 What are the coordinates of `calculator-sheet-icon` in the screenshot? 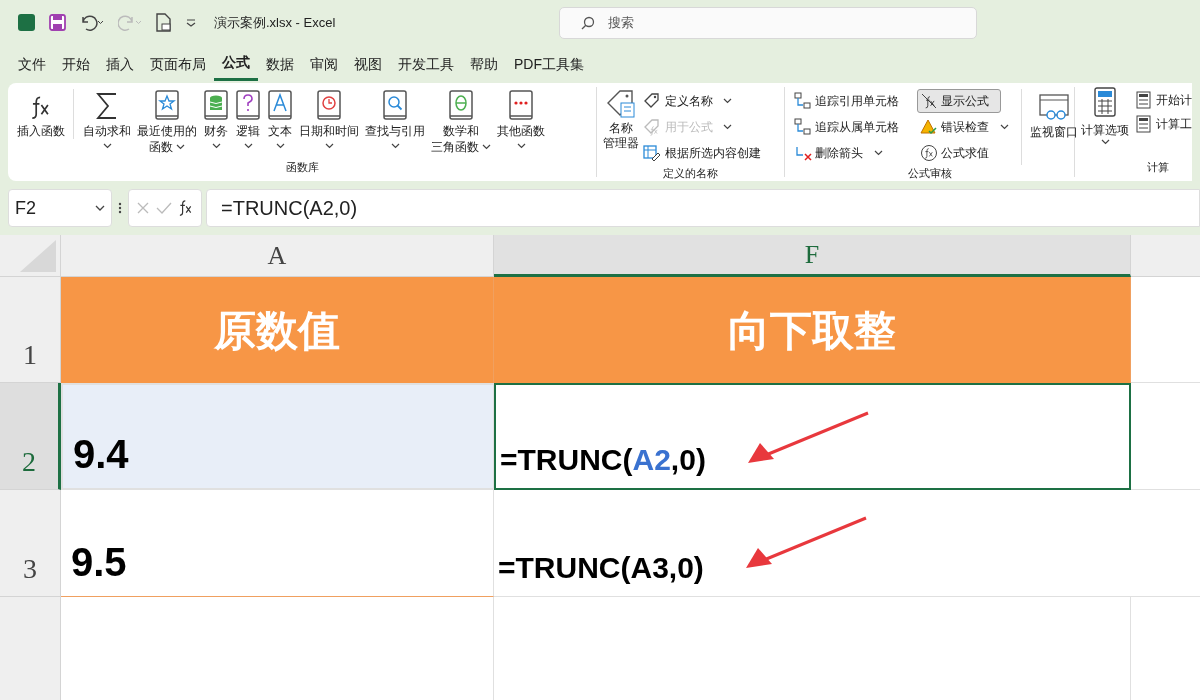 It's located at (1144, 124).